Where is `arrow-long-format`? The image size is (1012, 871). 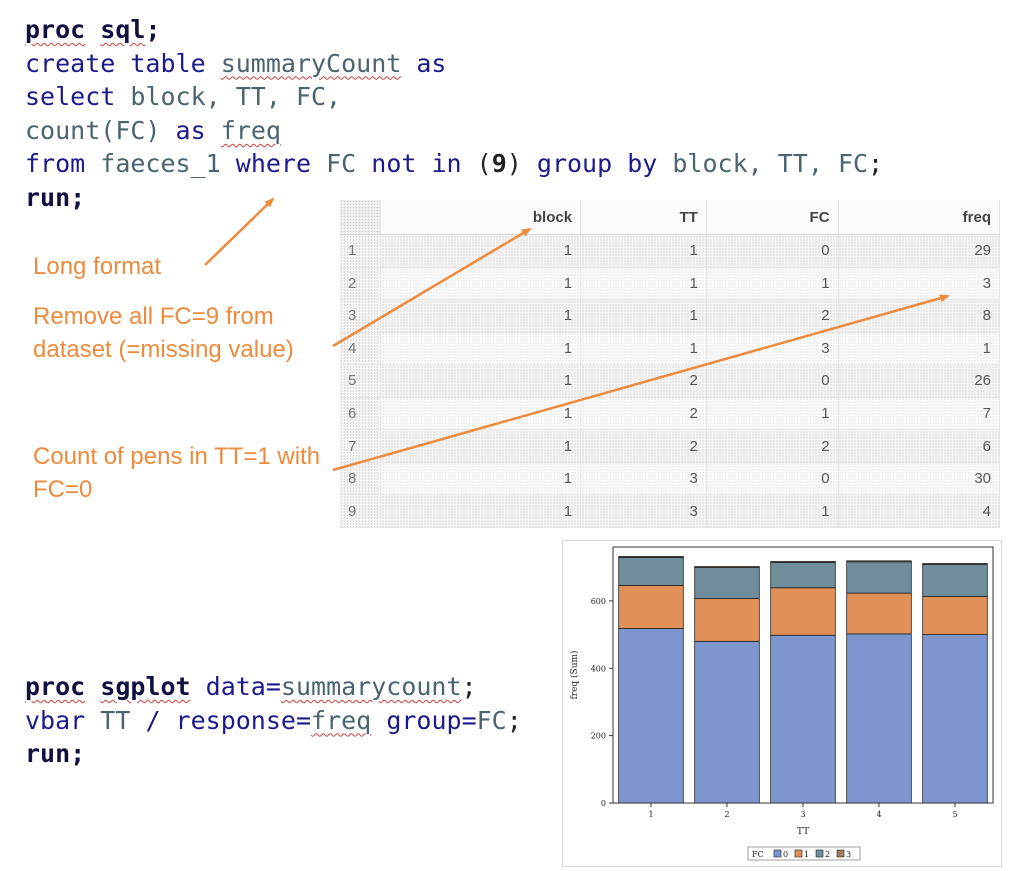 arrow-long-format is located at coordinates (239, 231).